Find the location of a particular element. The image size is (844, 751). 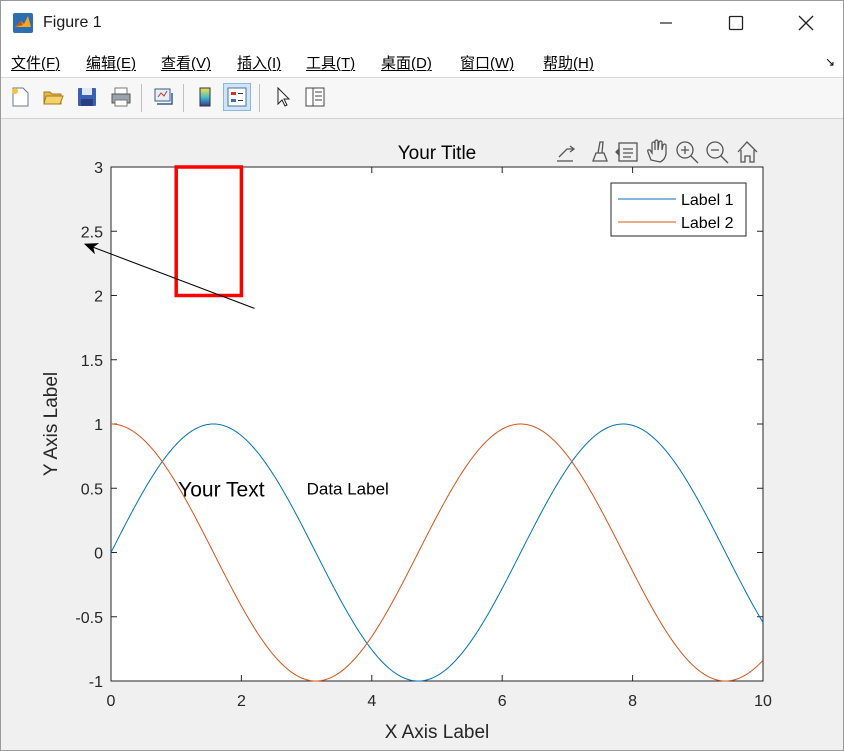

zoom-out-icon is located at coordinates (717, 152).